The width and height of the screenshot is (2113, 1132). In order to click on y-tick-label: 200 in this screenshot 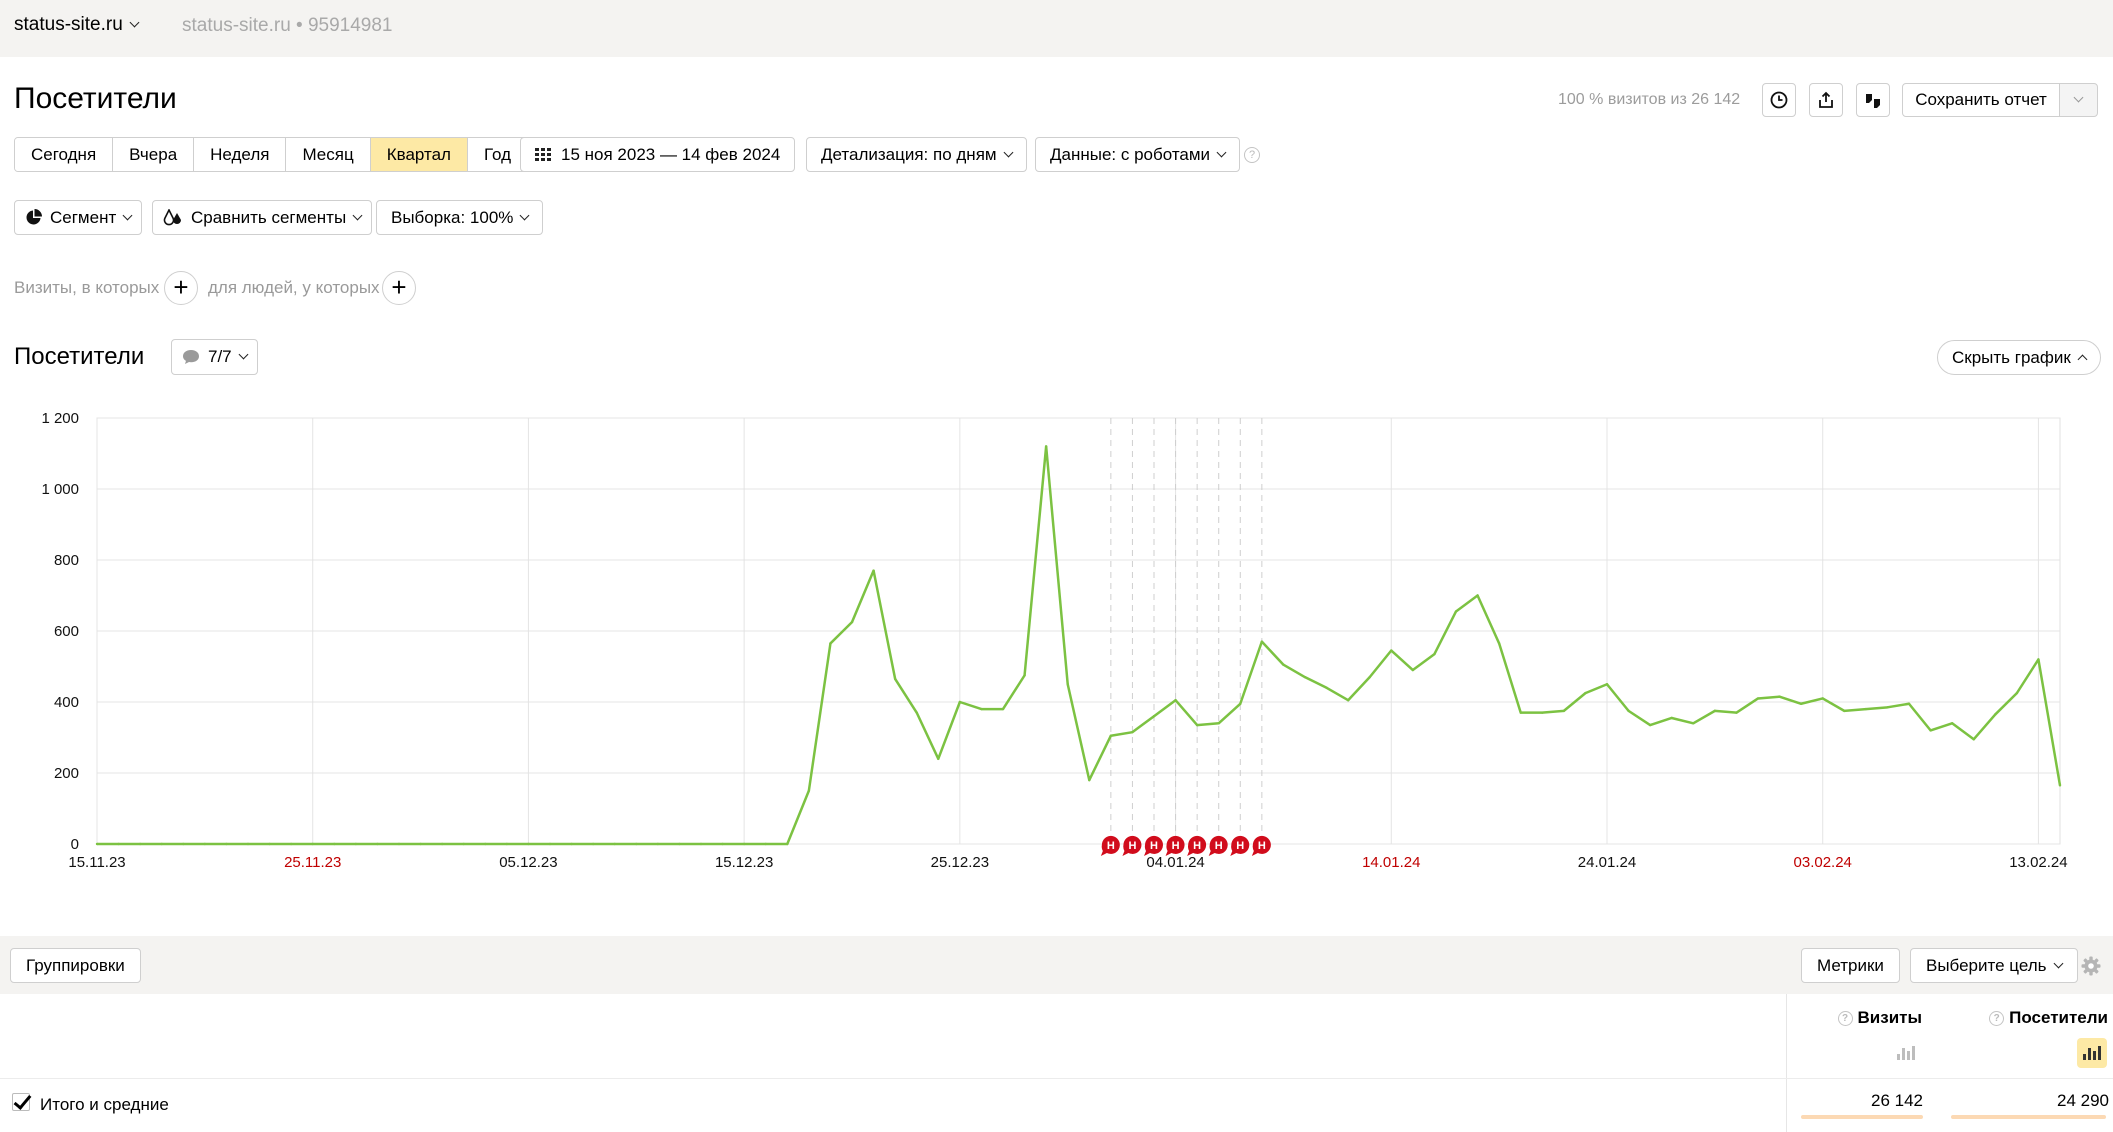, I will do `click(66, 773)`.